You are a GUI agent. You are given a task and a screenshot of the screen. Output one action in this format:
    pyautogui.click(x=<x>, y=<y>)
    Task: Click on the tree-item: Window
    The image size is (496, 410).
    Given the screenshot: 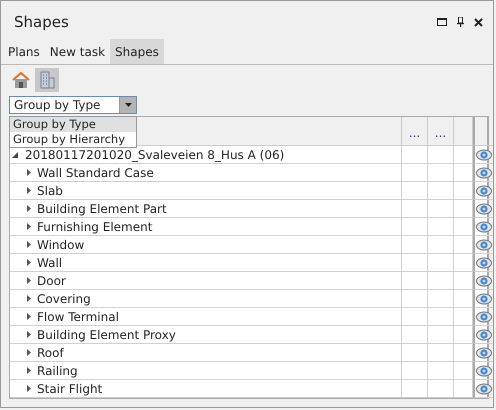 What is the action you would take?
    pyautogui.click(x=218, y=245)
    